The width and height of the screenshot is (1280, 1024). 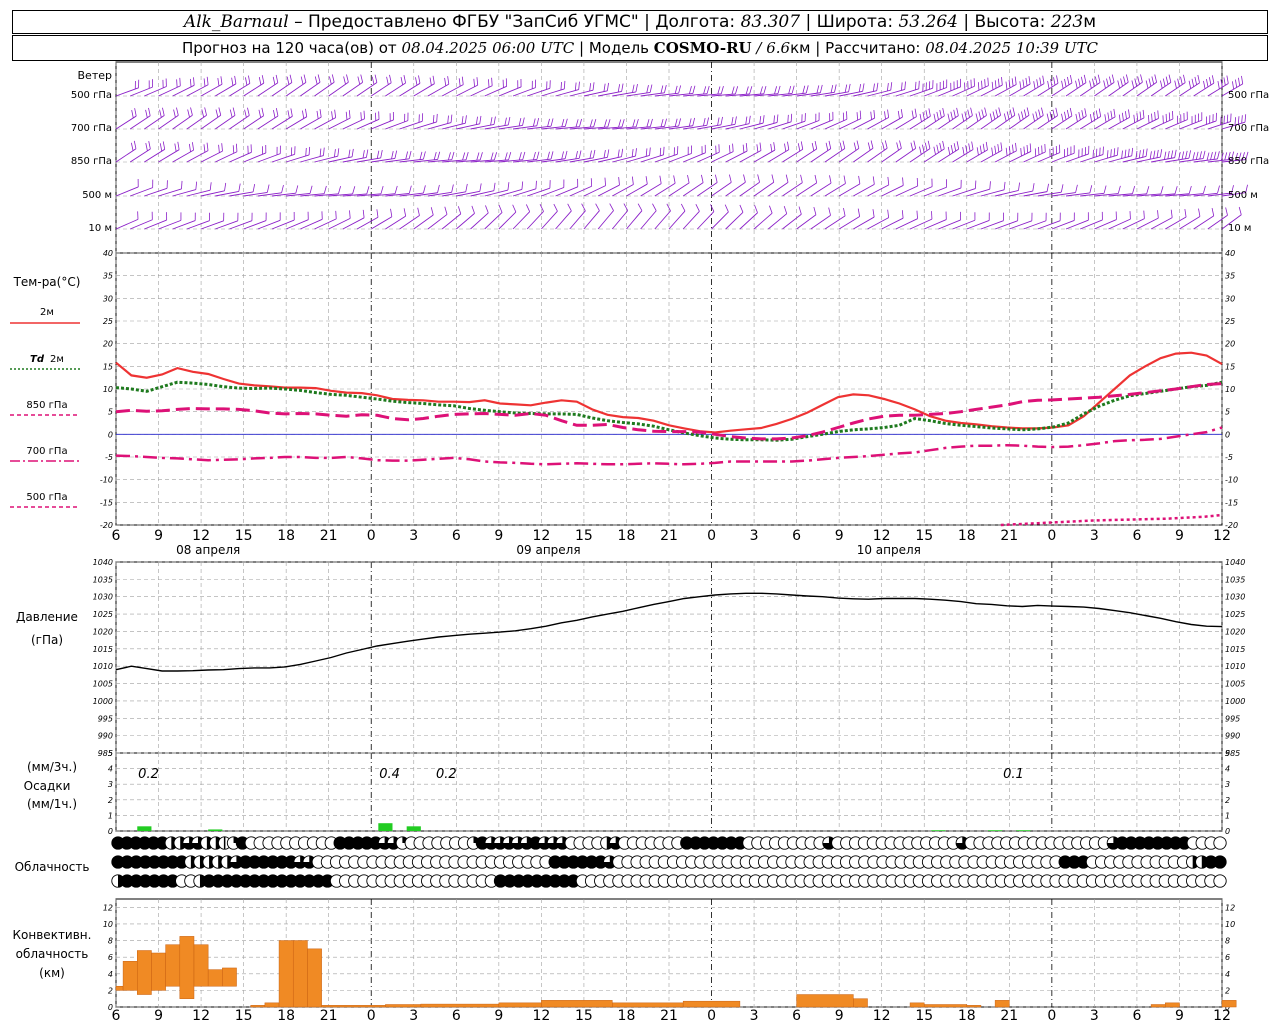 I want to click on precip-bar, so click(x=938, y=830).